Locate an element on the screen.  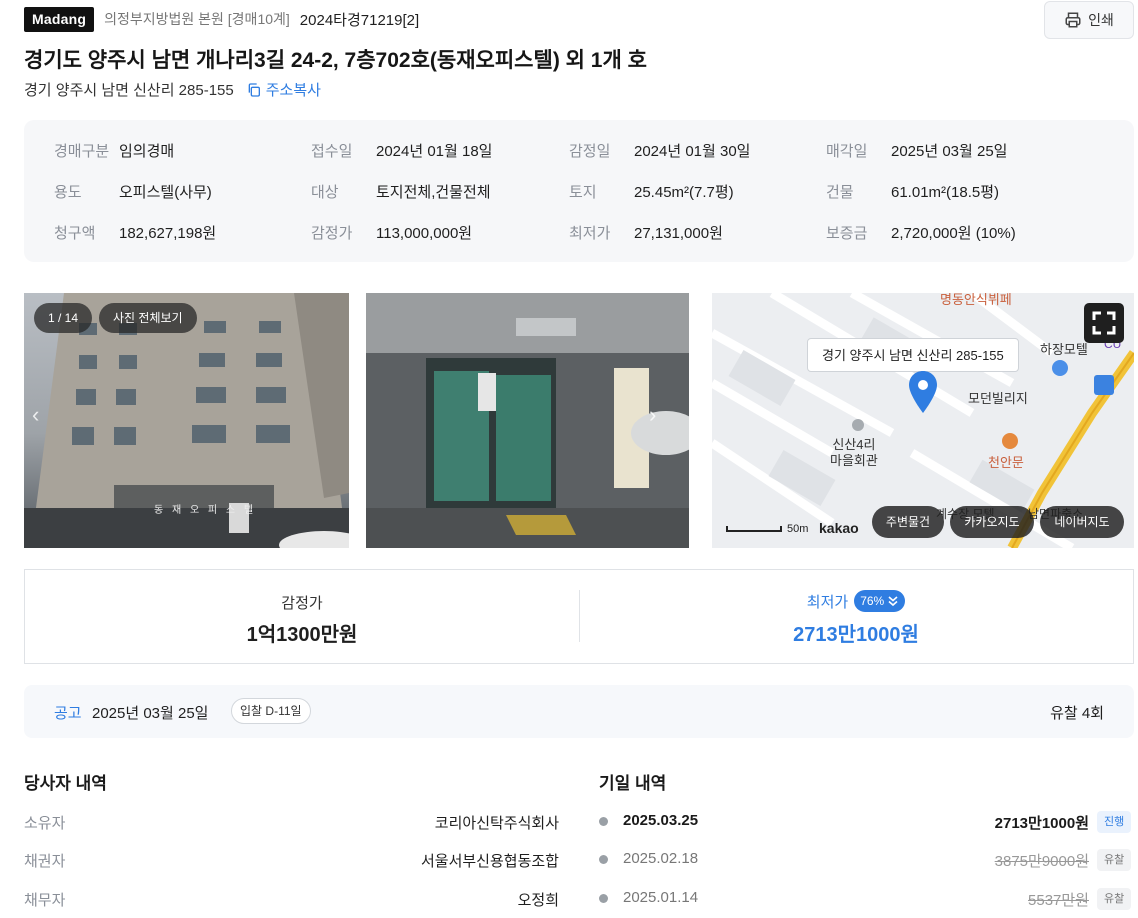
parties-section-title: 당사자 내역 is located at coordinates (65, 783).